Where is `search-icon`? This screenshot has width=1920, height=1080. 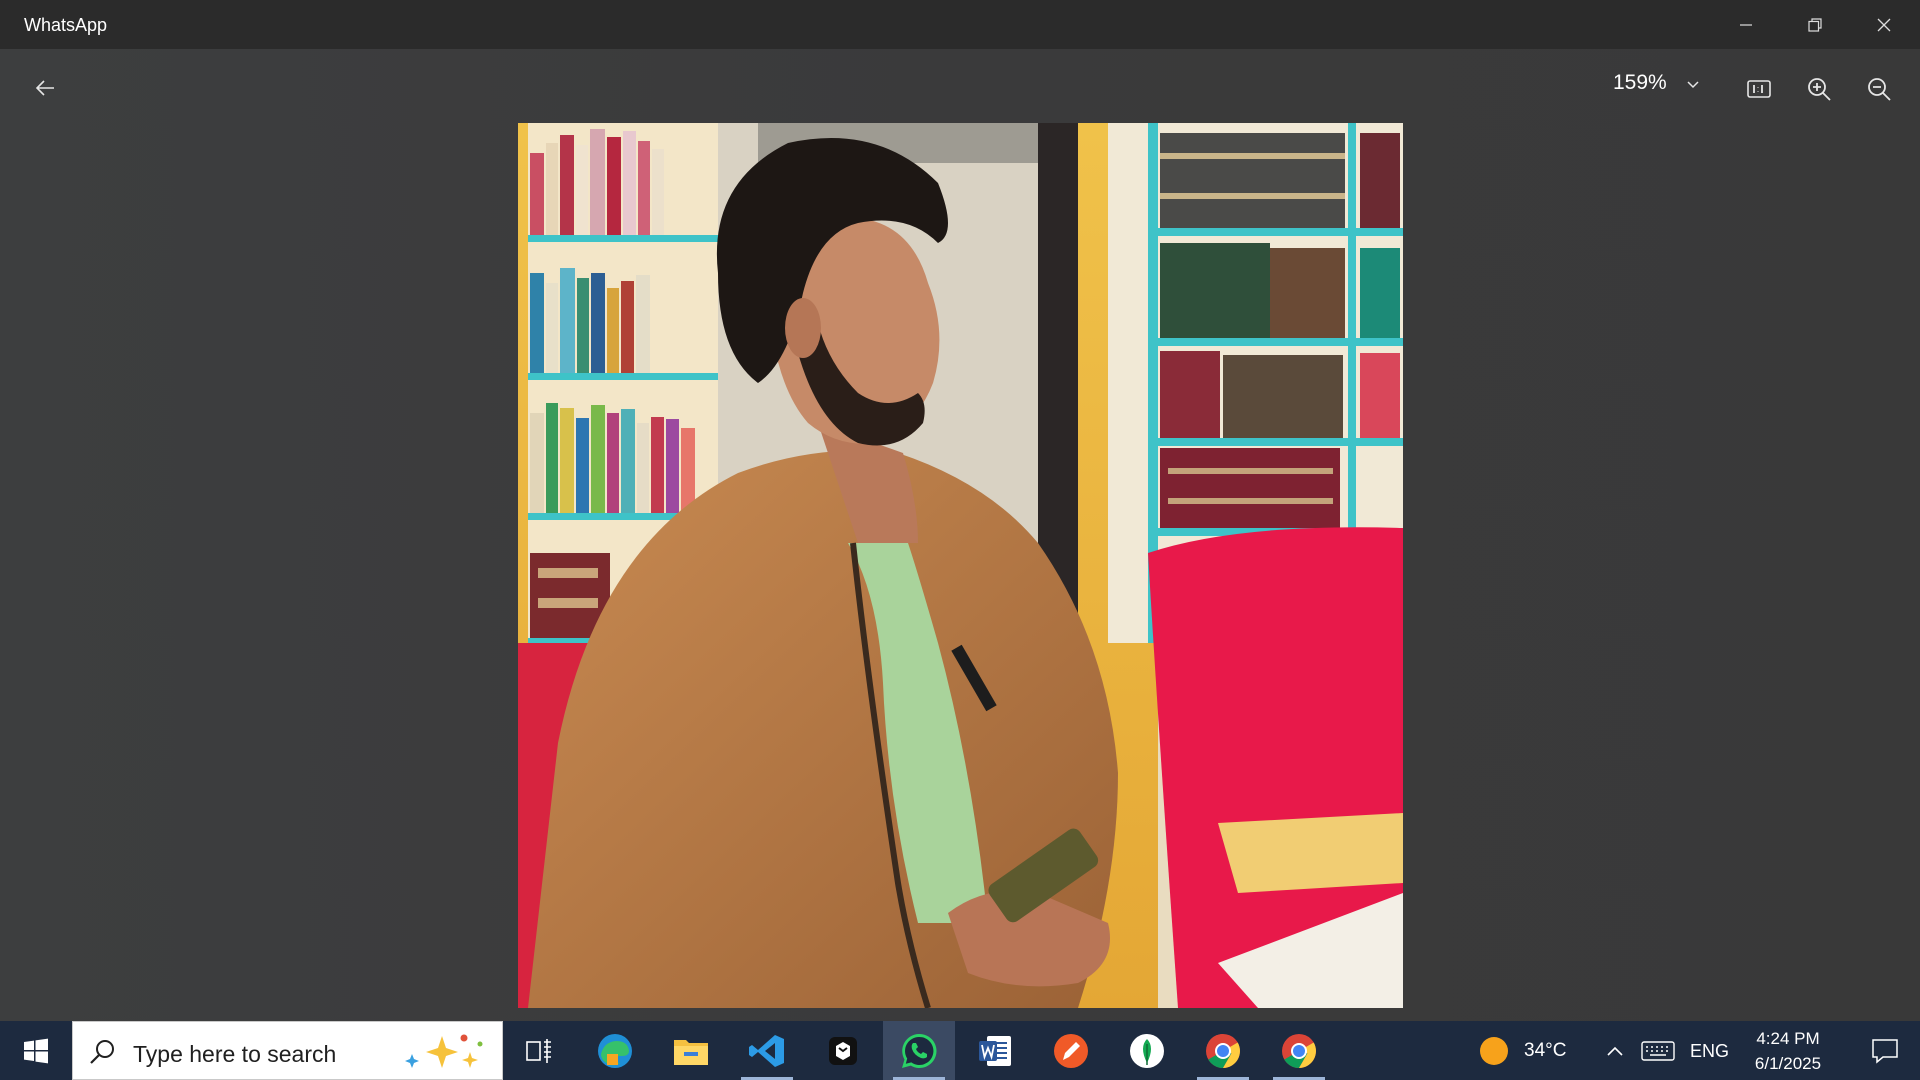 search-icon is located at coordinates (102, 1052).